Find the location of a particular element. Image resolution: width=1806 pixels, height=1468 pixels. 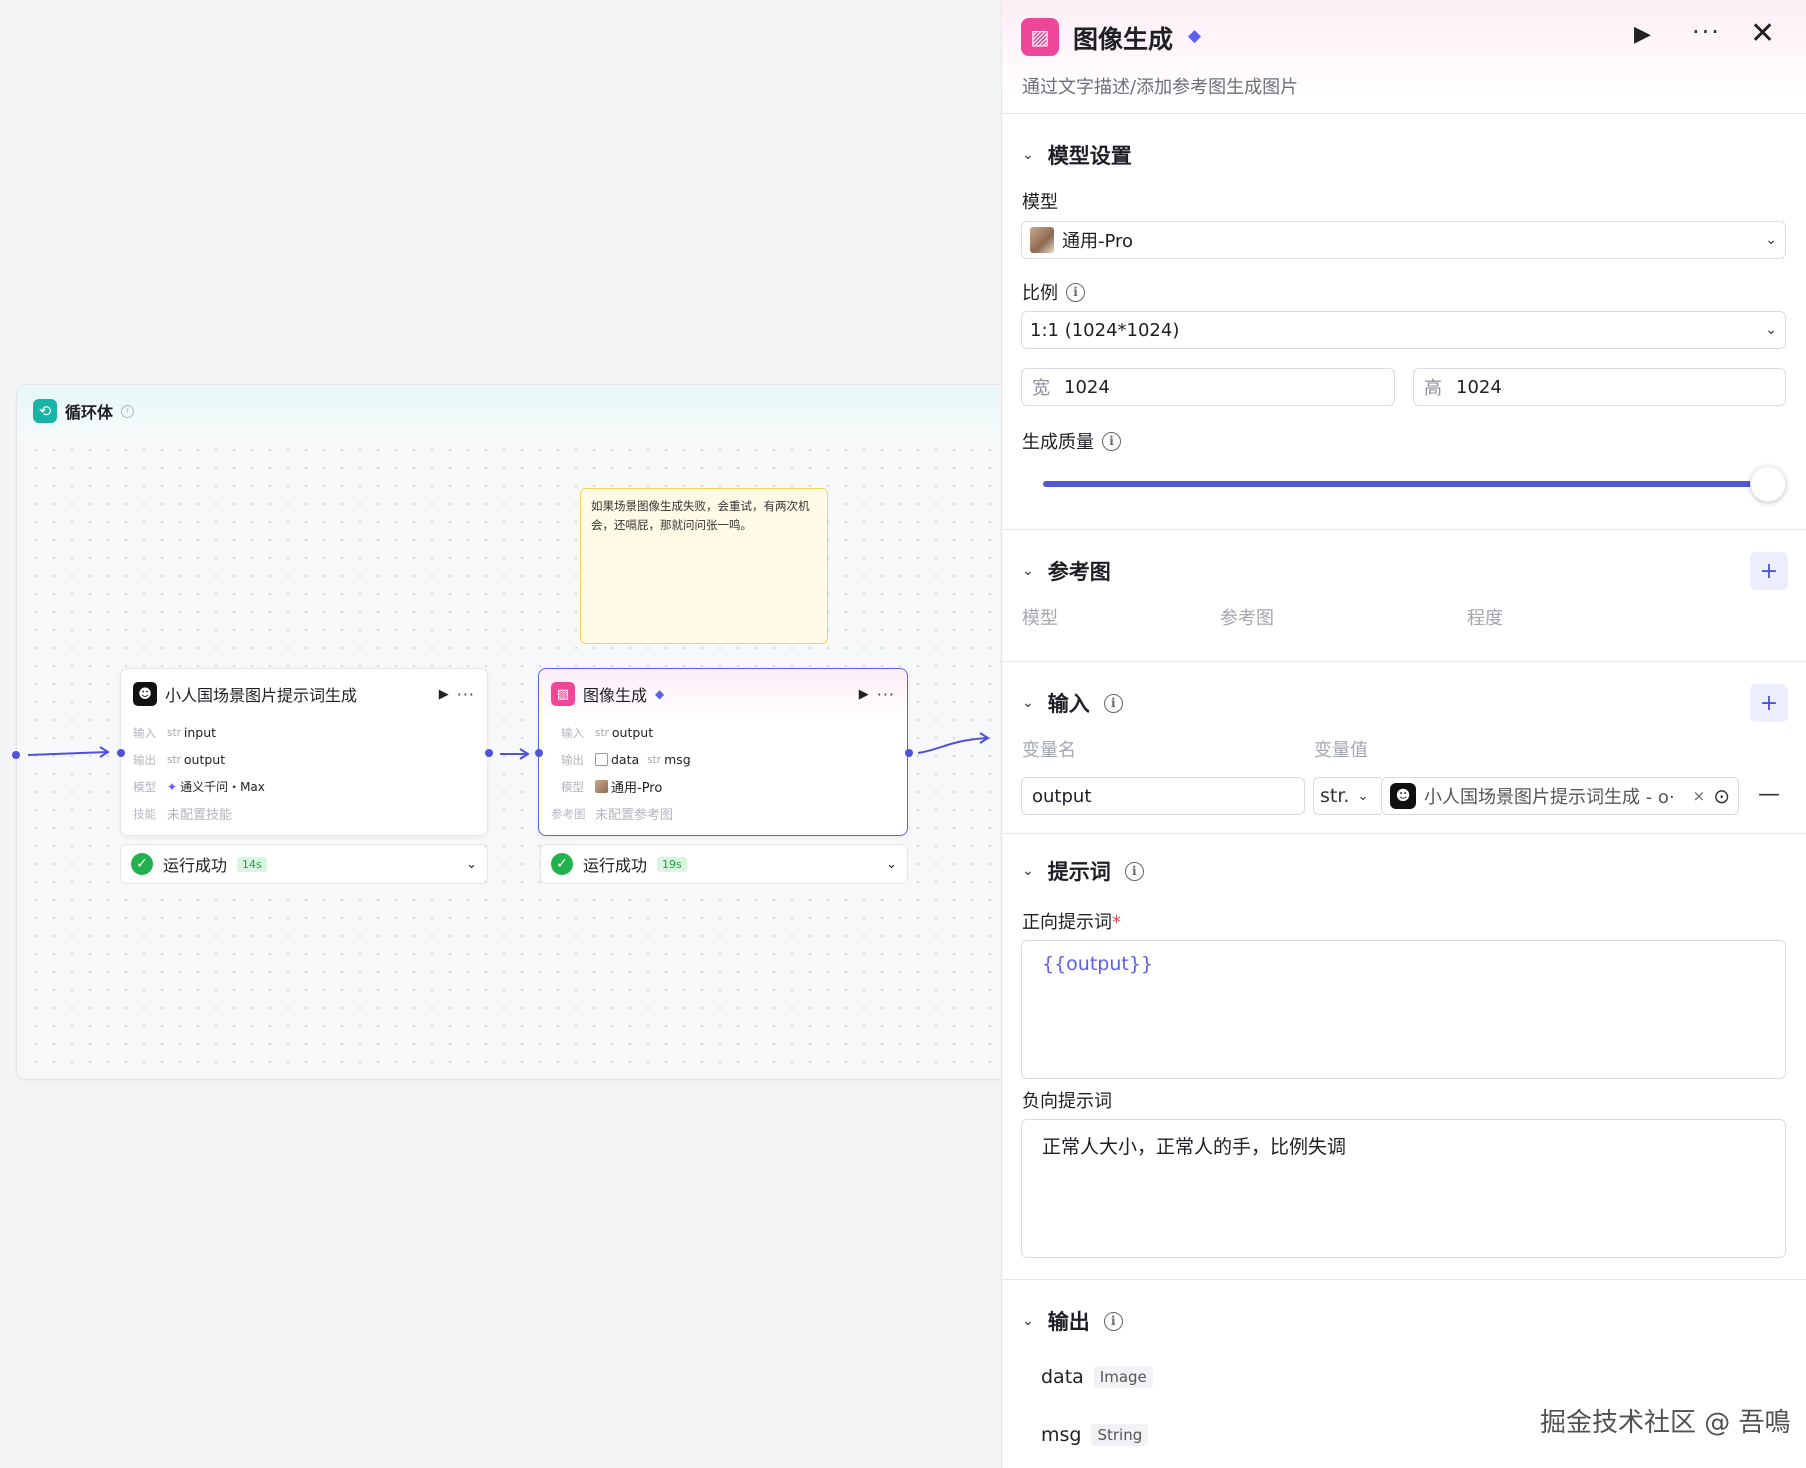

image-type-icon is located at coordinates (601, 759).